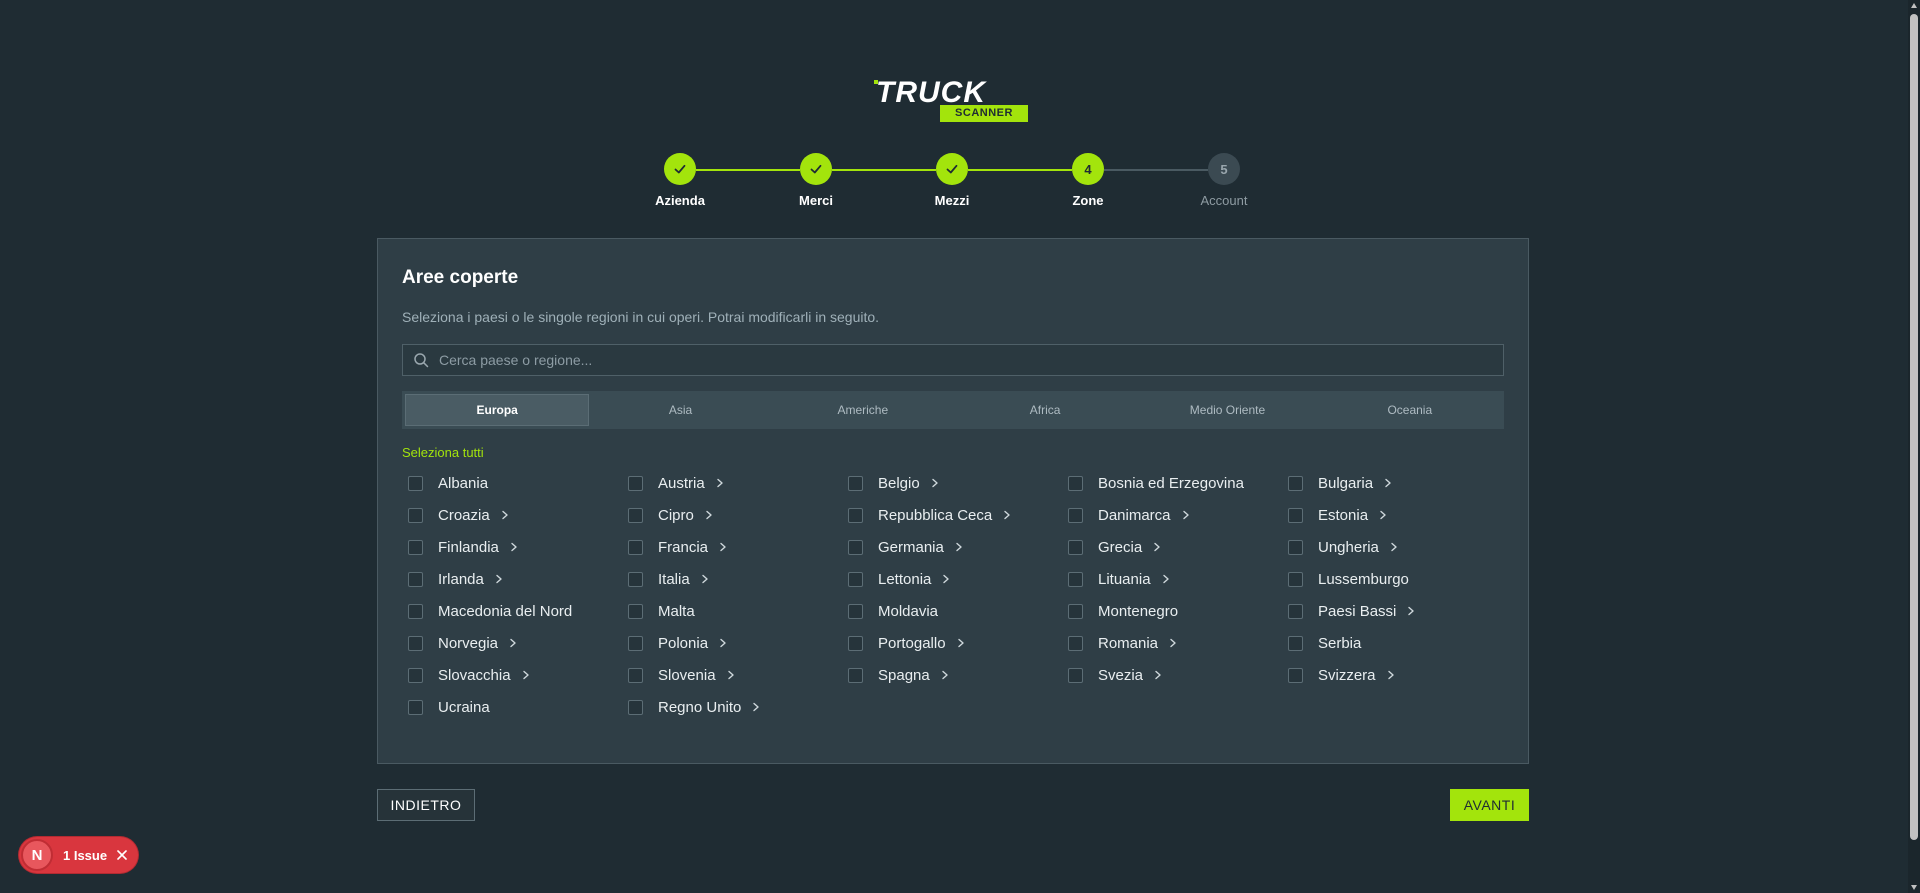  I want to click on country-item: Albania, so click(518, 483).